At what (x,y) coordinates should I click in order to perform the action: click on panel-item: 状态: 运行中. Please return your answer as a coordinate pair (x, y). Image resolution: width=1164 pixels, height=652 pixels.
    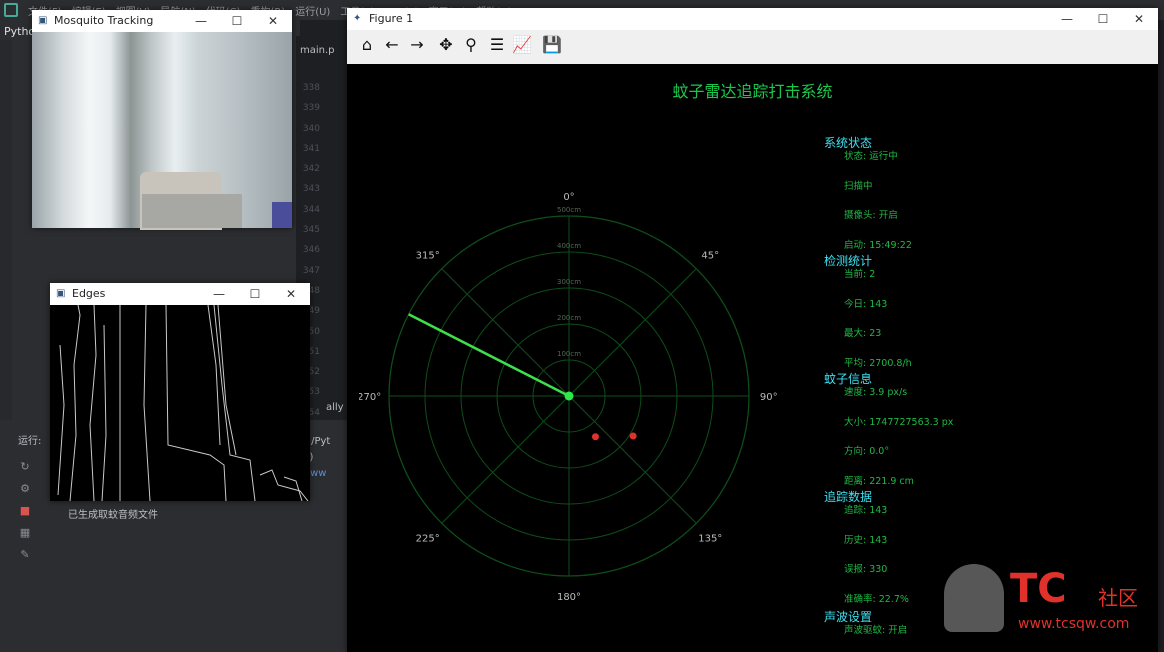
    Looking at the image, I should click on (871, 156).